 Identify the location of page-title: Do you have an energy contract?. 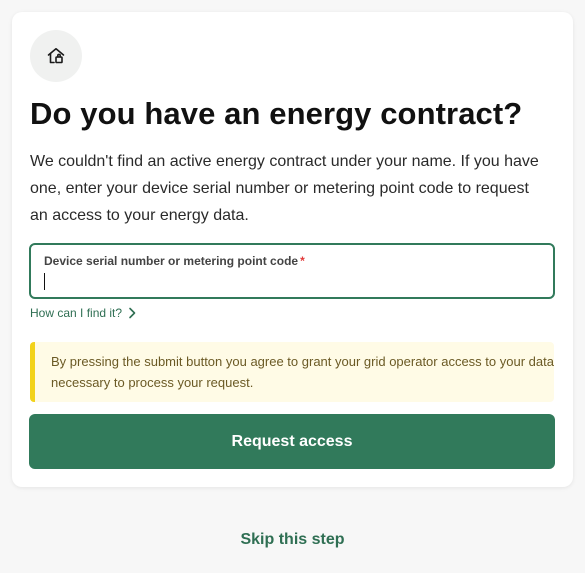
(276, 113).